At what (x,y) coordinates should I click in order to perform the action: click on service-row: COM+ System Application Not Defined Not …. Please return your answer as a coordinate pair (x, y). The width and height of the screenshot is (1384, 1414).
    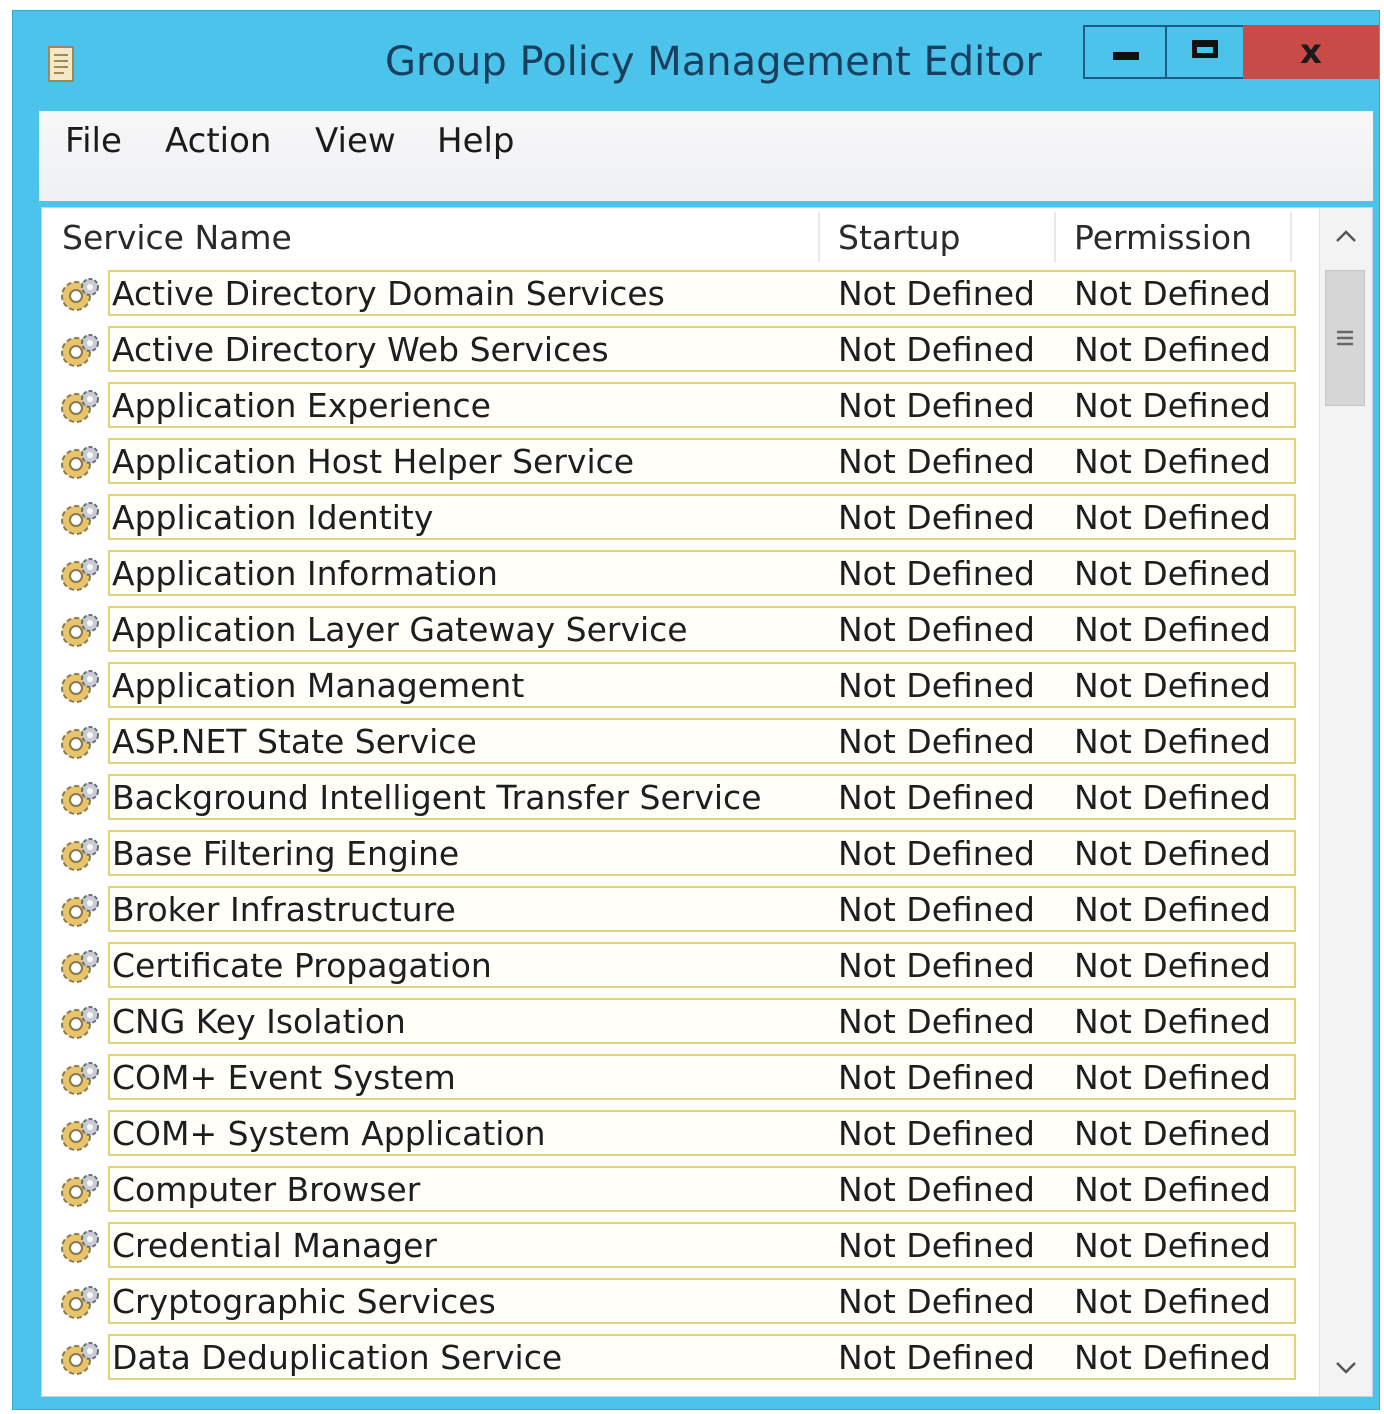
    Looking at the image, I should click on (682, 1134).